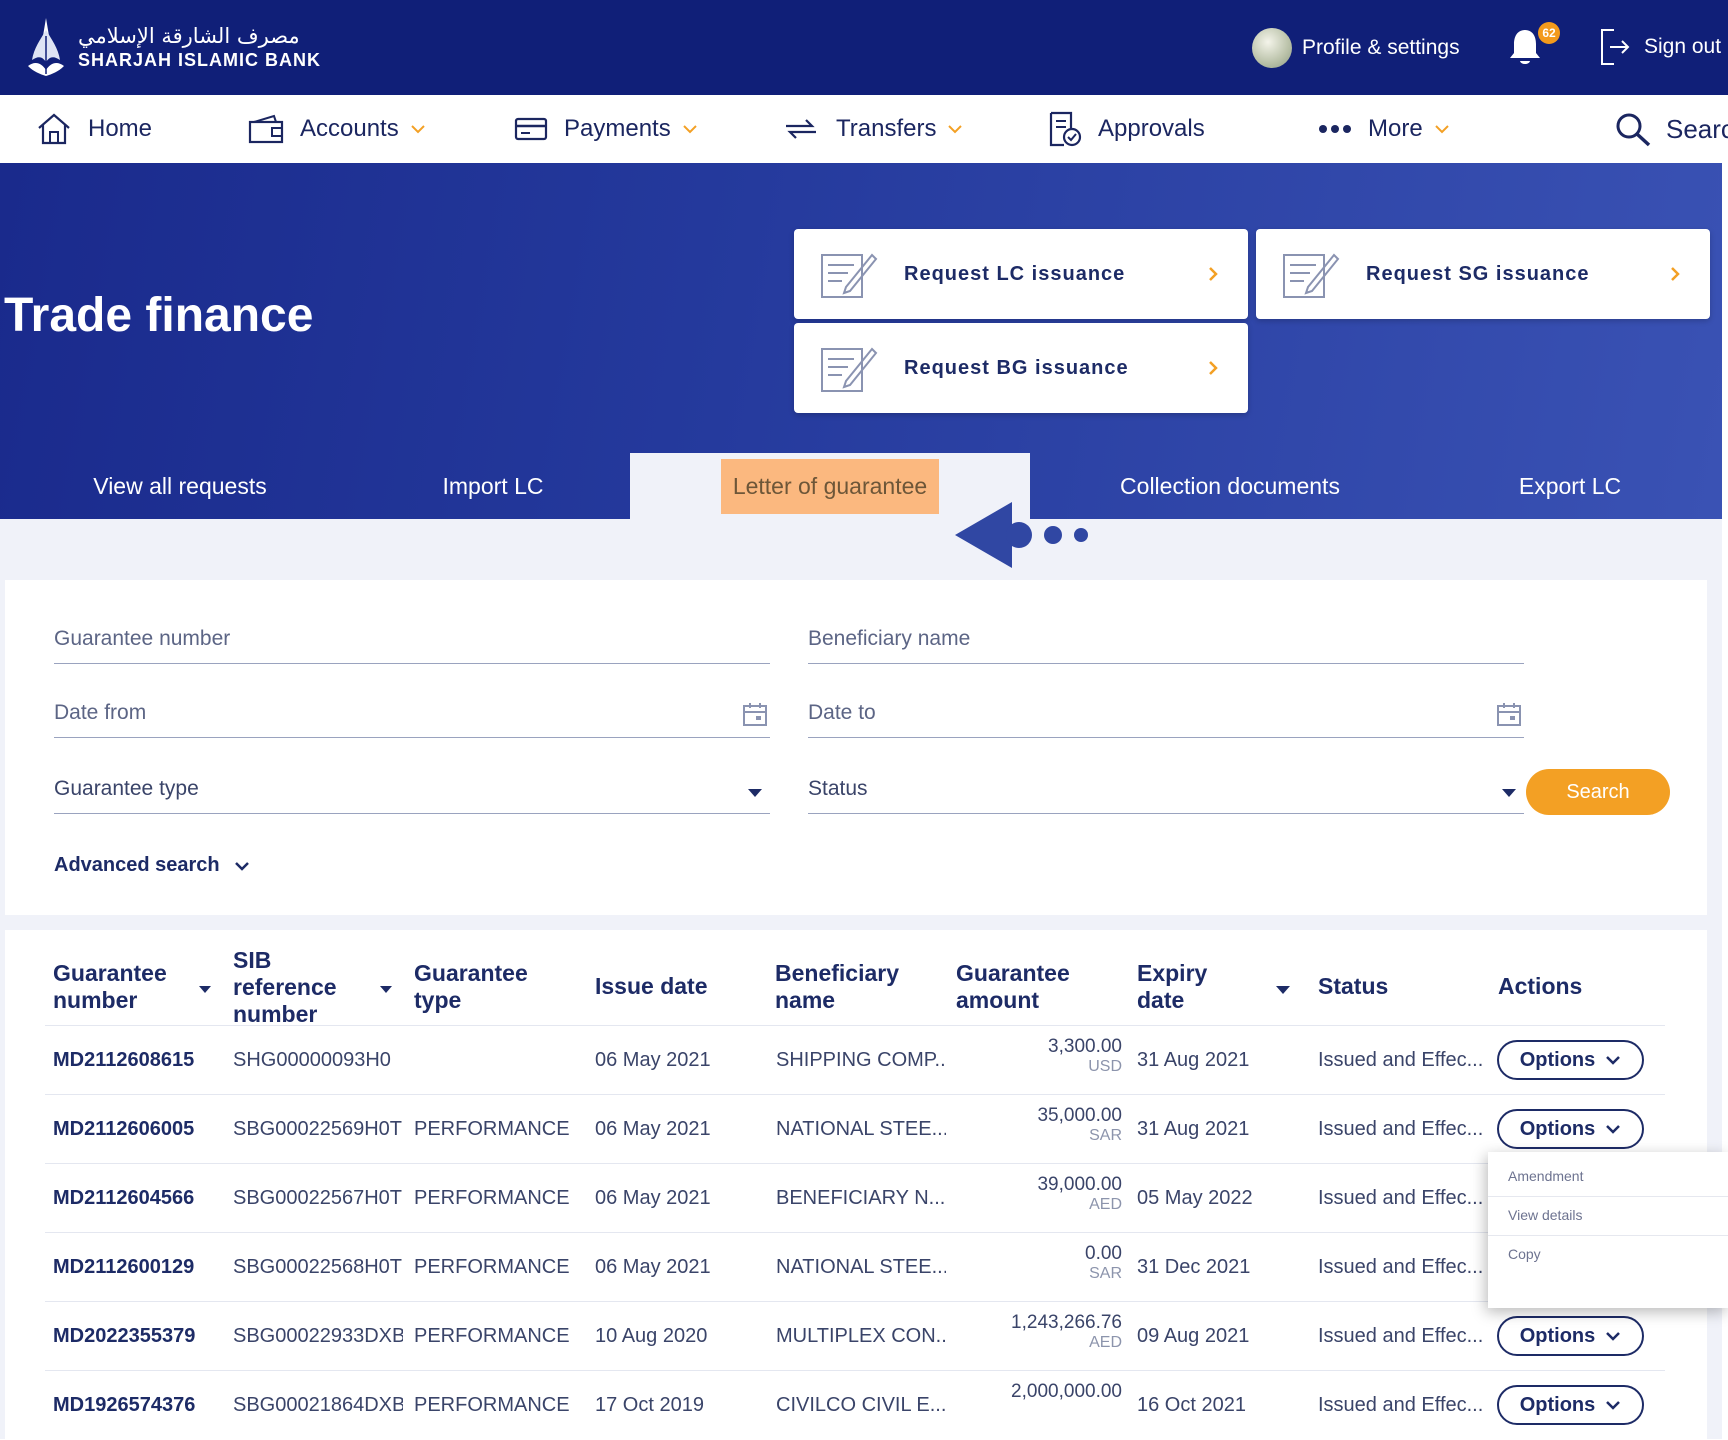  What do you see at coordinates (889, 638) in the screenshot?
I see `beneficiary-name-placeholder: Beneficiary name` at bounding box center [889, 638].